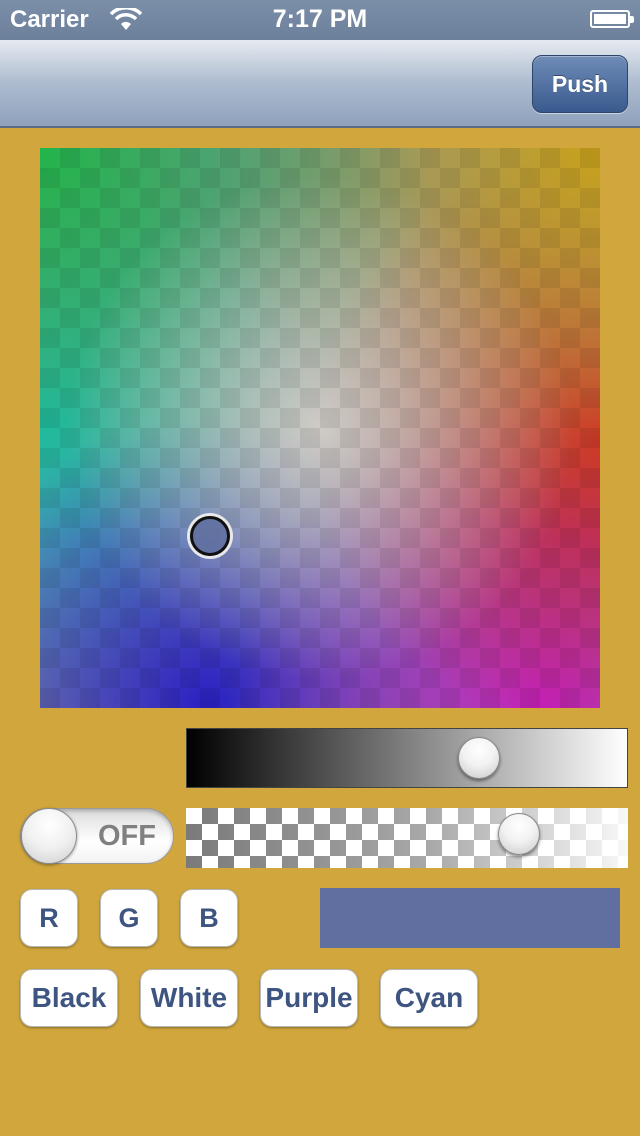  Describe the element at coordinates (49, 836) in the screenshot. I see `toggle-knob` at that location.